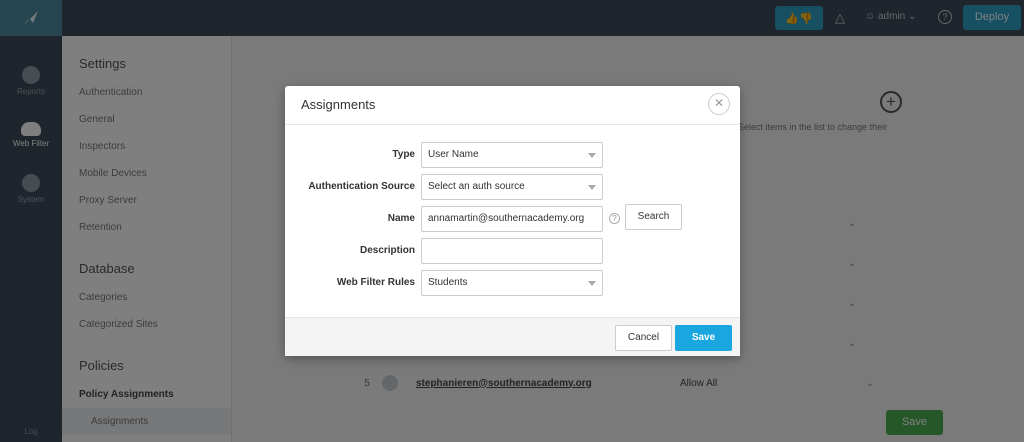 The width and height of the screenshot is (1024, 442). Describe the element at coordinates (476, 186) in the screenshot. I see `auth-source-value: Select an auth source` at that location.